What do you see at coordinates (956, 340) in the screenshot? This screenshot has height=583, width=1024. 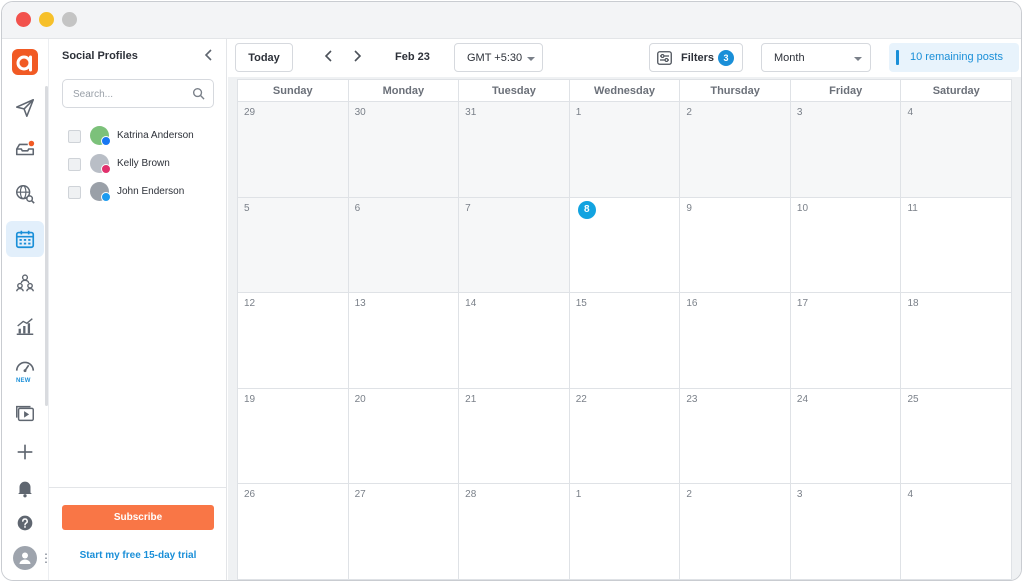 I see `day-cell: 18` at bounding box center [956, 340].